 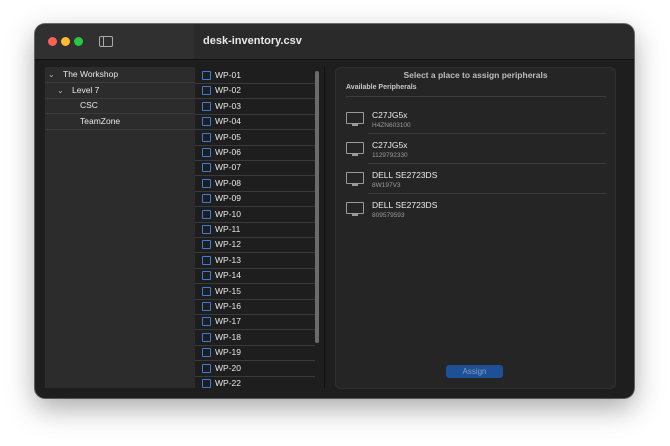 What do you see at coordinates (255, 122) in the screenshot?
I see `desk-row: WP-04` at bounding box center [255, 122].